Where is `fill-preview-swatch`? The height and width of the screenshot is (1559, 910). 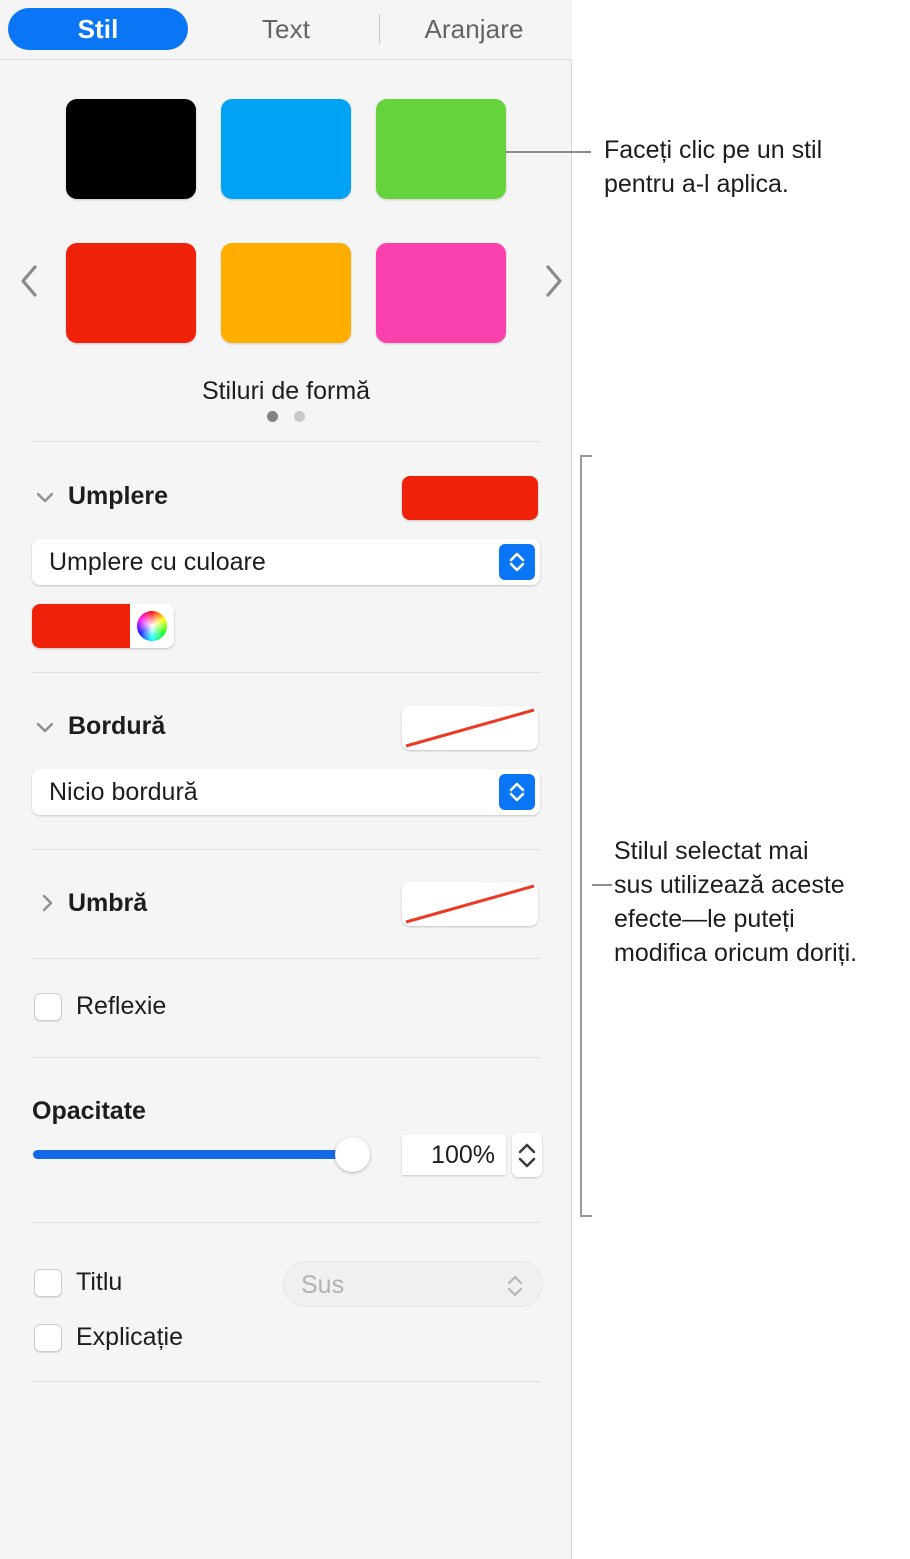
fill-preview-swatch is located at coordinates (470, 498).